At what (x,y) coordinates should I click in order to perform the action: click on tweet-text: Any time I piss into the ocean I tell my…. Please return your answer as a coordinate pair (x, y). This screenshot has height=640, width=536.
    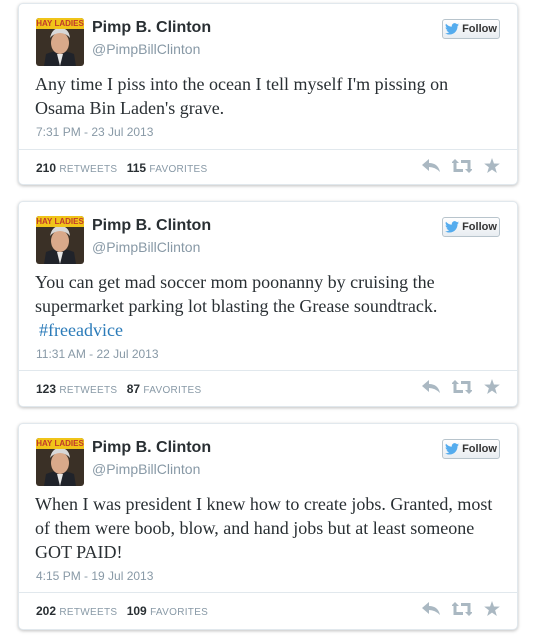
    Looking at the image, I should click on (268, 96).